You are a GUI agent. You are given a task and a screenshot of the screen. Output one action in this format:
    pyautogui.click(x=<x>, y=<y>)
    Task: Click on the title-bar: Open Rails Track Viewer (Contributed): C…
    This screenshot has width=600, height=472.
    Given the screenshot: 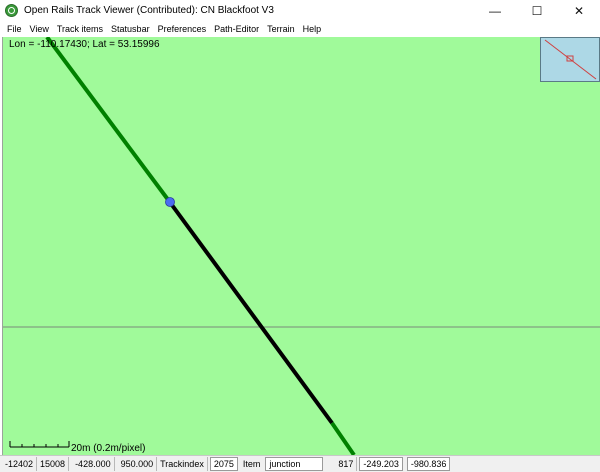 What is the action you would take?
    pyautogui.click(x=300, y=10)
    